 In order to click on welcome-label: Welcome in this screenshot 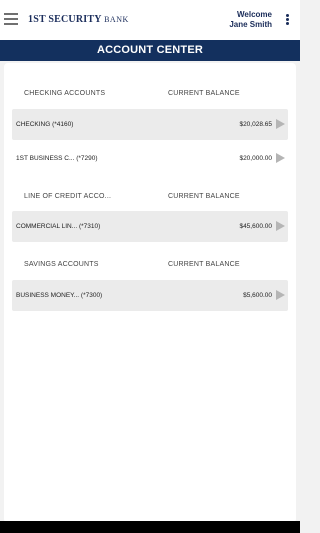, I will do `click(254, 14)`.